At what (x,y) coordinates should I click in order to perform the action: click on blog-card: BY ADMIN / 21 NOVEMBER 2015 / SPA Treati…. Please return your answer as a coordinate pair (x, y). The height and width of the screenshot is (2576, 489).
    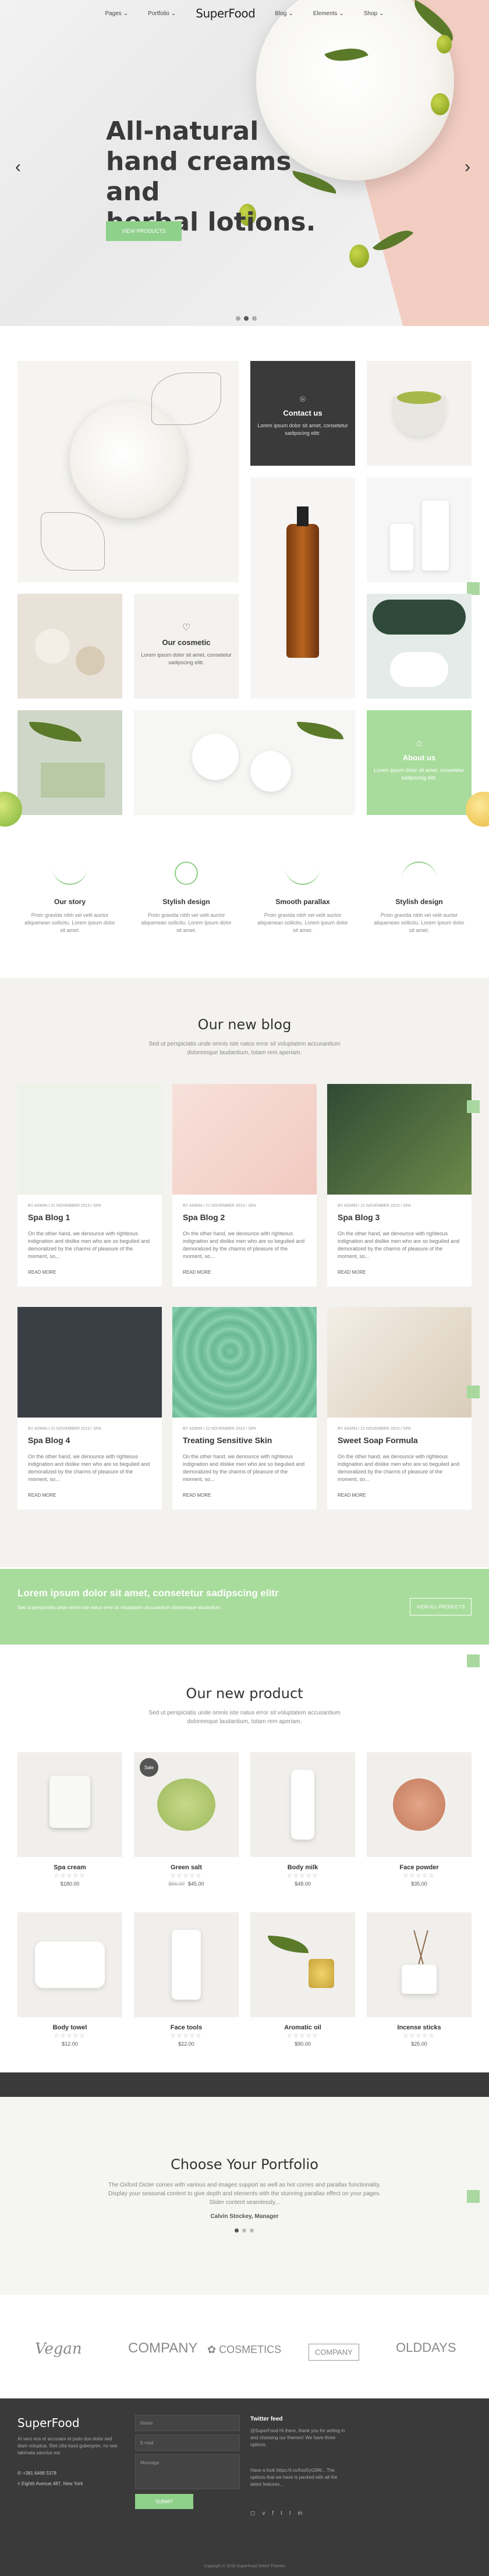
    Looking at the image, I should click on (245, 1408).